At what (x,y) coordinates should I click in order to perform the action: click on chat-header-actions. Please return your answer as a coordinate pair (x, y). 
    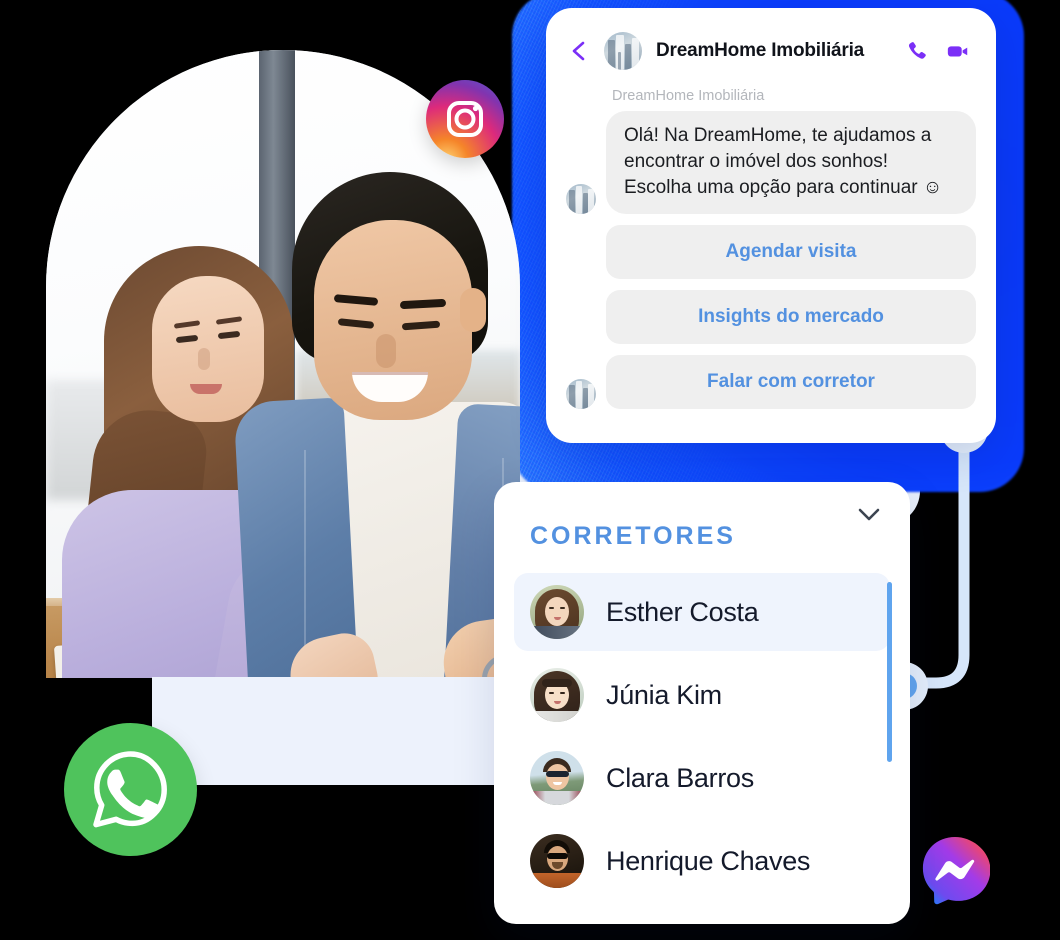
    Looking at the image, I should click on (939, 51).